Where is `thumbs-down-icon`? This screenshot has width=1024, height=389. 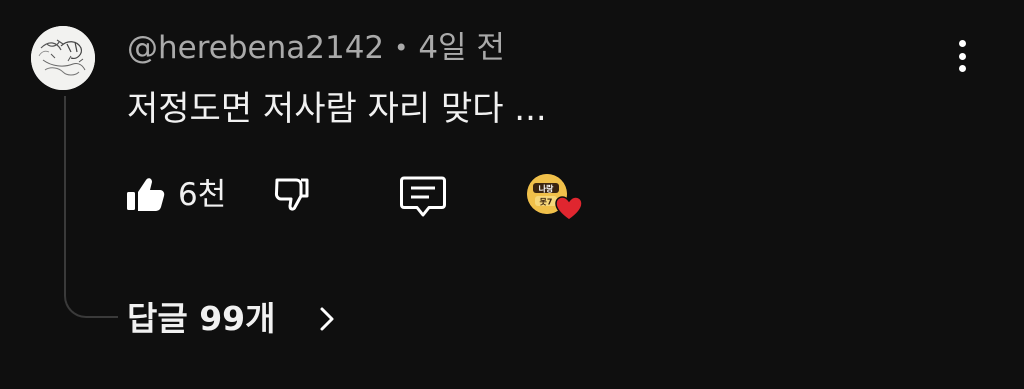
thumbs-down-icon is located at coordinates (291, 194).